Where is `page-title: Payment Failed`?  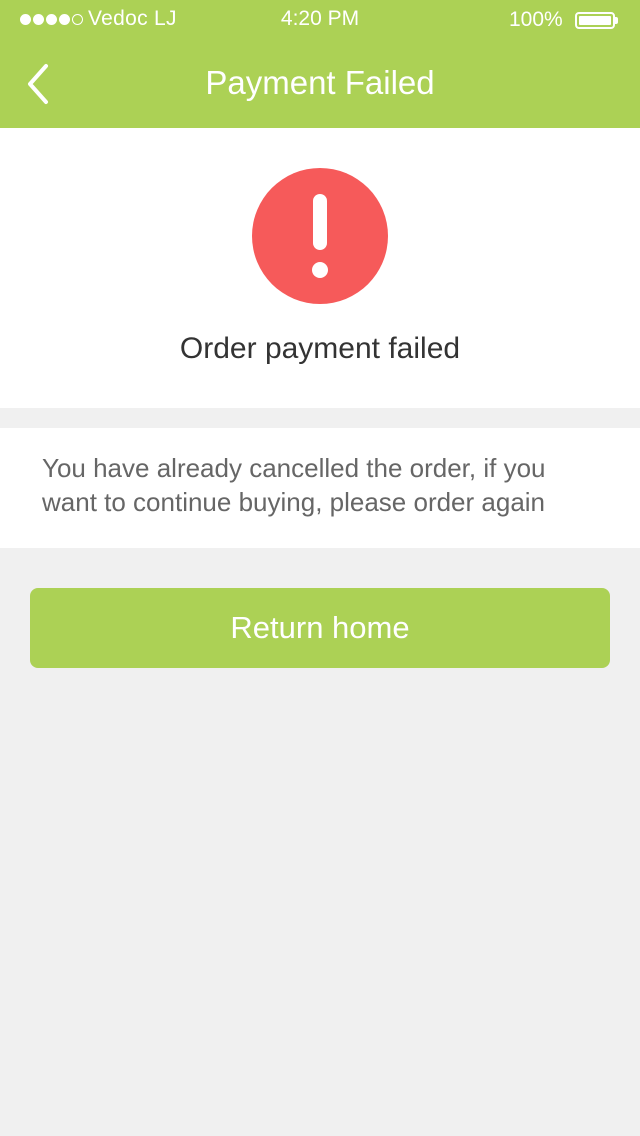 page-title: Payment Failed is located at coordinates (320, 82).